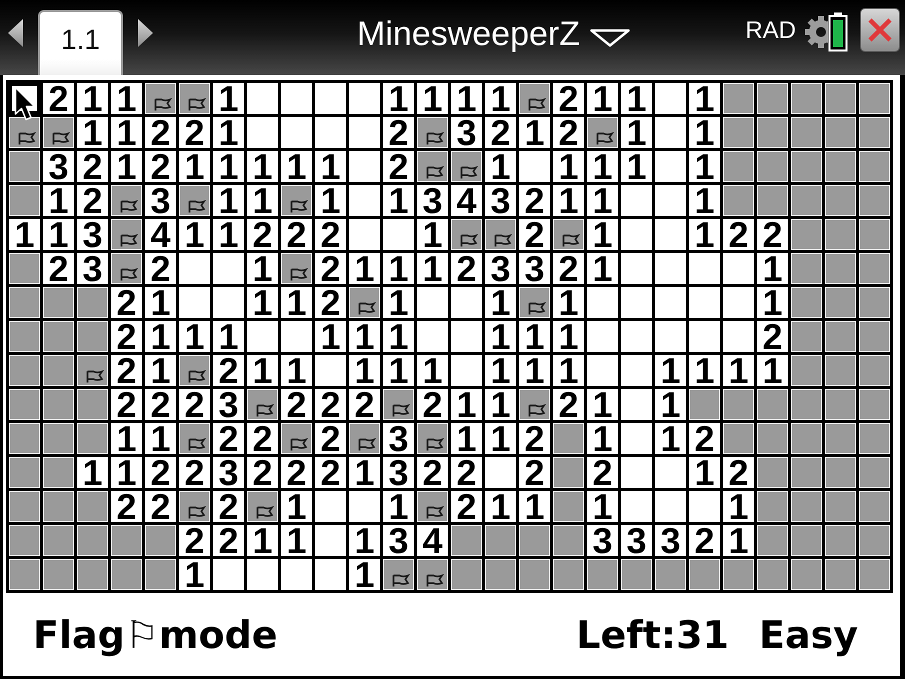 Image resolution: width=905 pixels, height=679 pixels. I want to click on right-arrow-icon, so click(145, 33).